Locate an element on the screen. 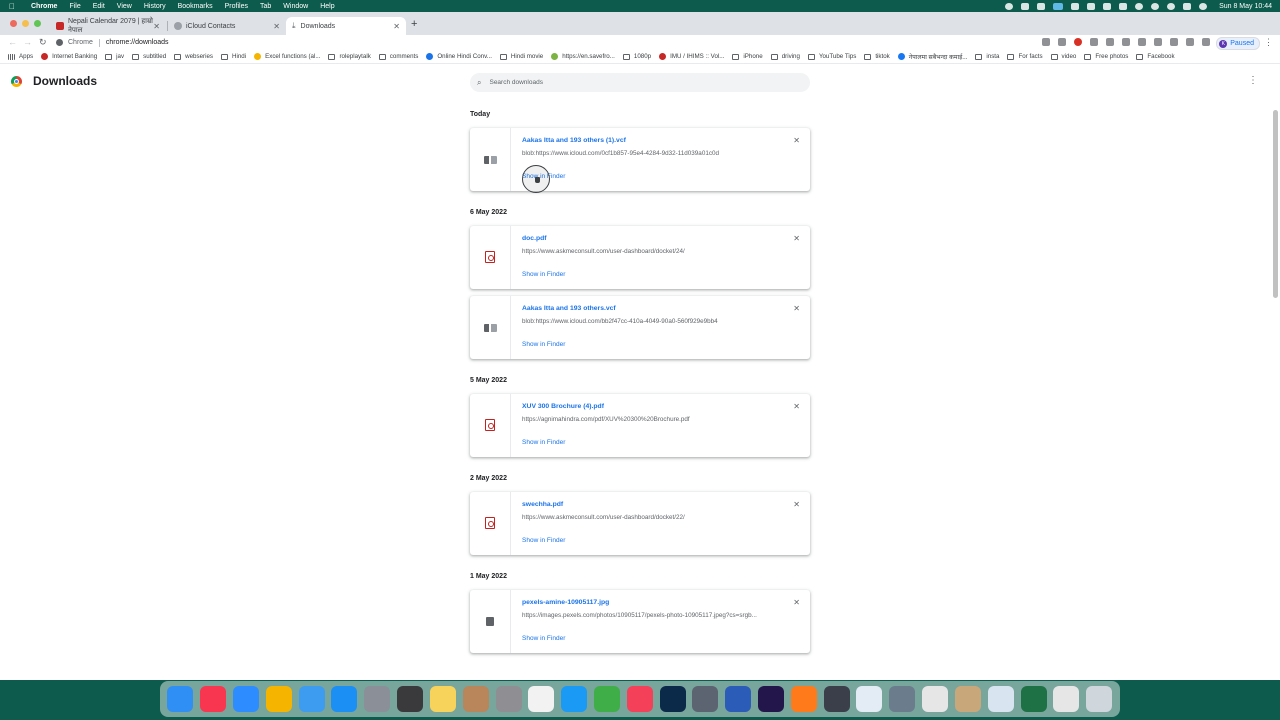 The width and height of the screenshot is (1280, 720). bookmark-item: Hindi movie is located at coordinates (521, 56).